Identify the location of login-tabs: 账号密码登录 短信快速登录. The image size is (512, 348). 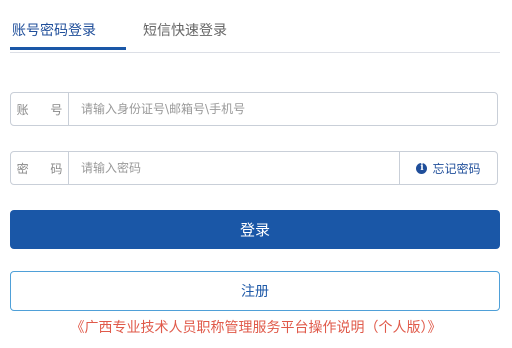
(255, 26).